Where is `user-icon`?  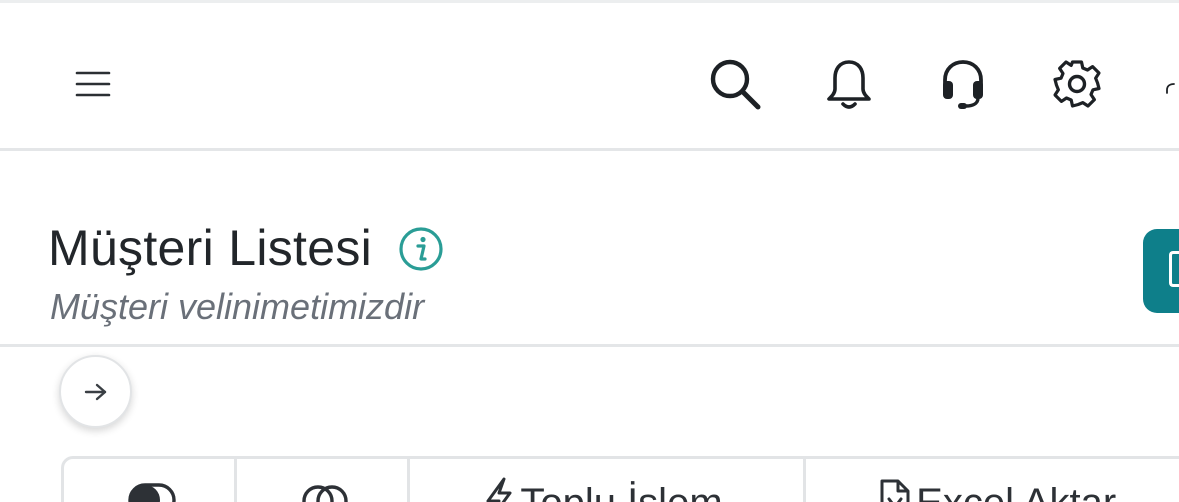
user-icon is located at coordinates (1170, 88).